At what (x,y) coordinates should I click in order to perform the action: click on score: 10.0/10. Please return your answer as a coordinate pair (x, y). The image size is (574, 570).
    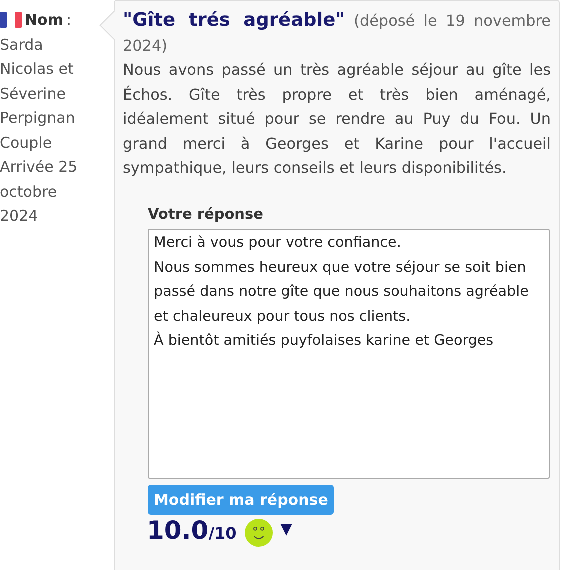
    Looking at the image, I should click on (192, 533).